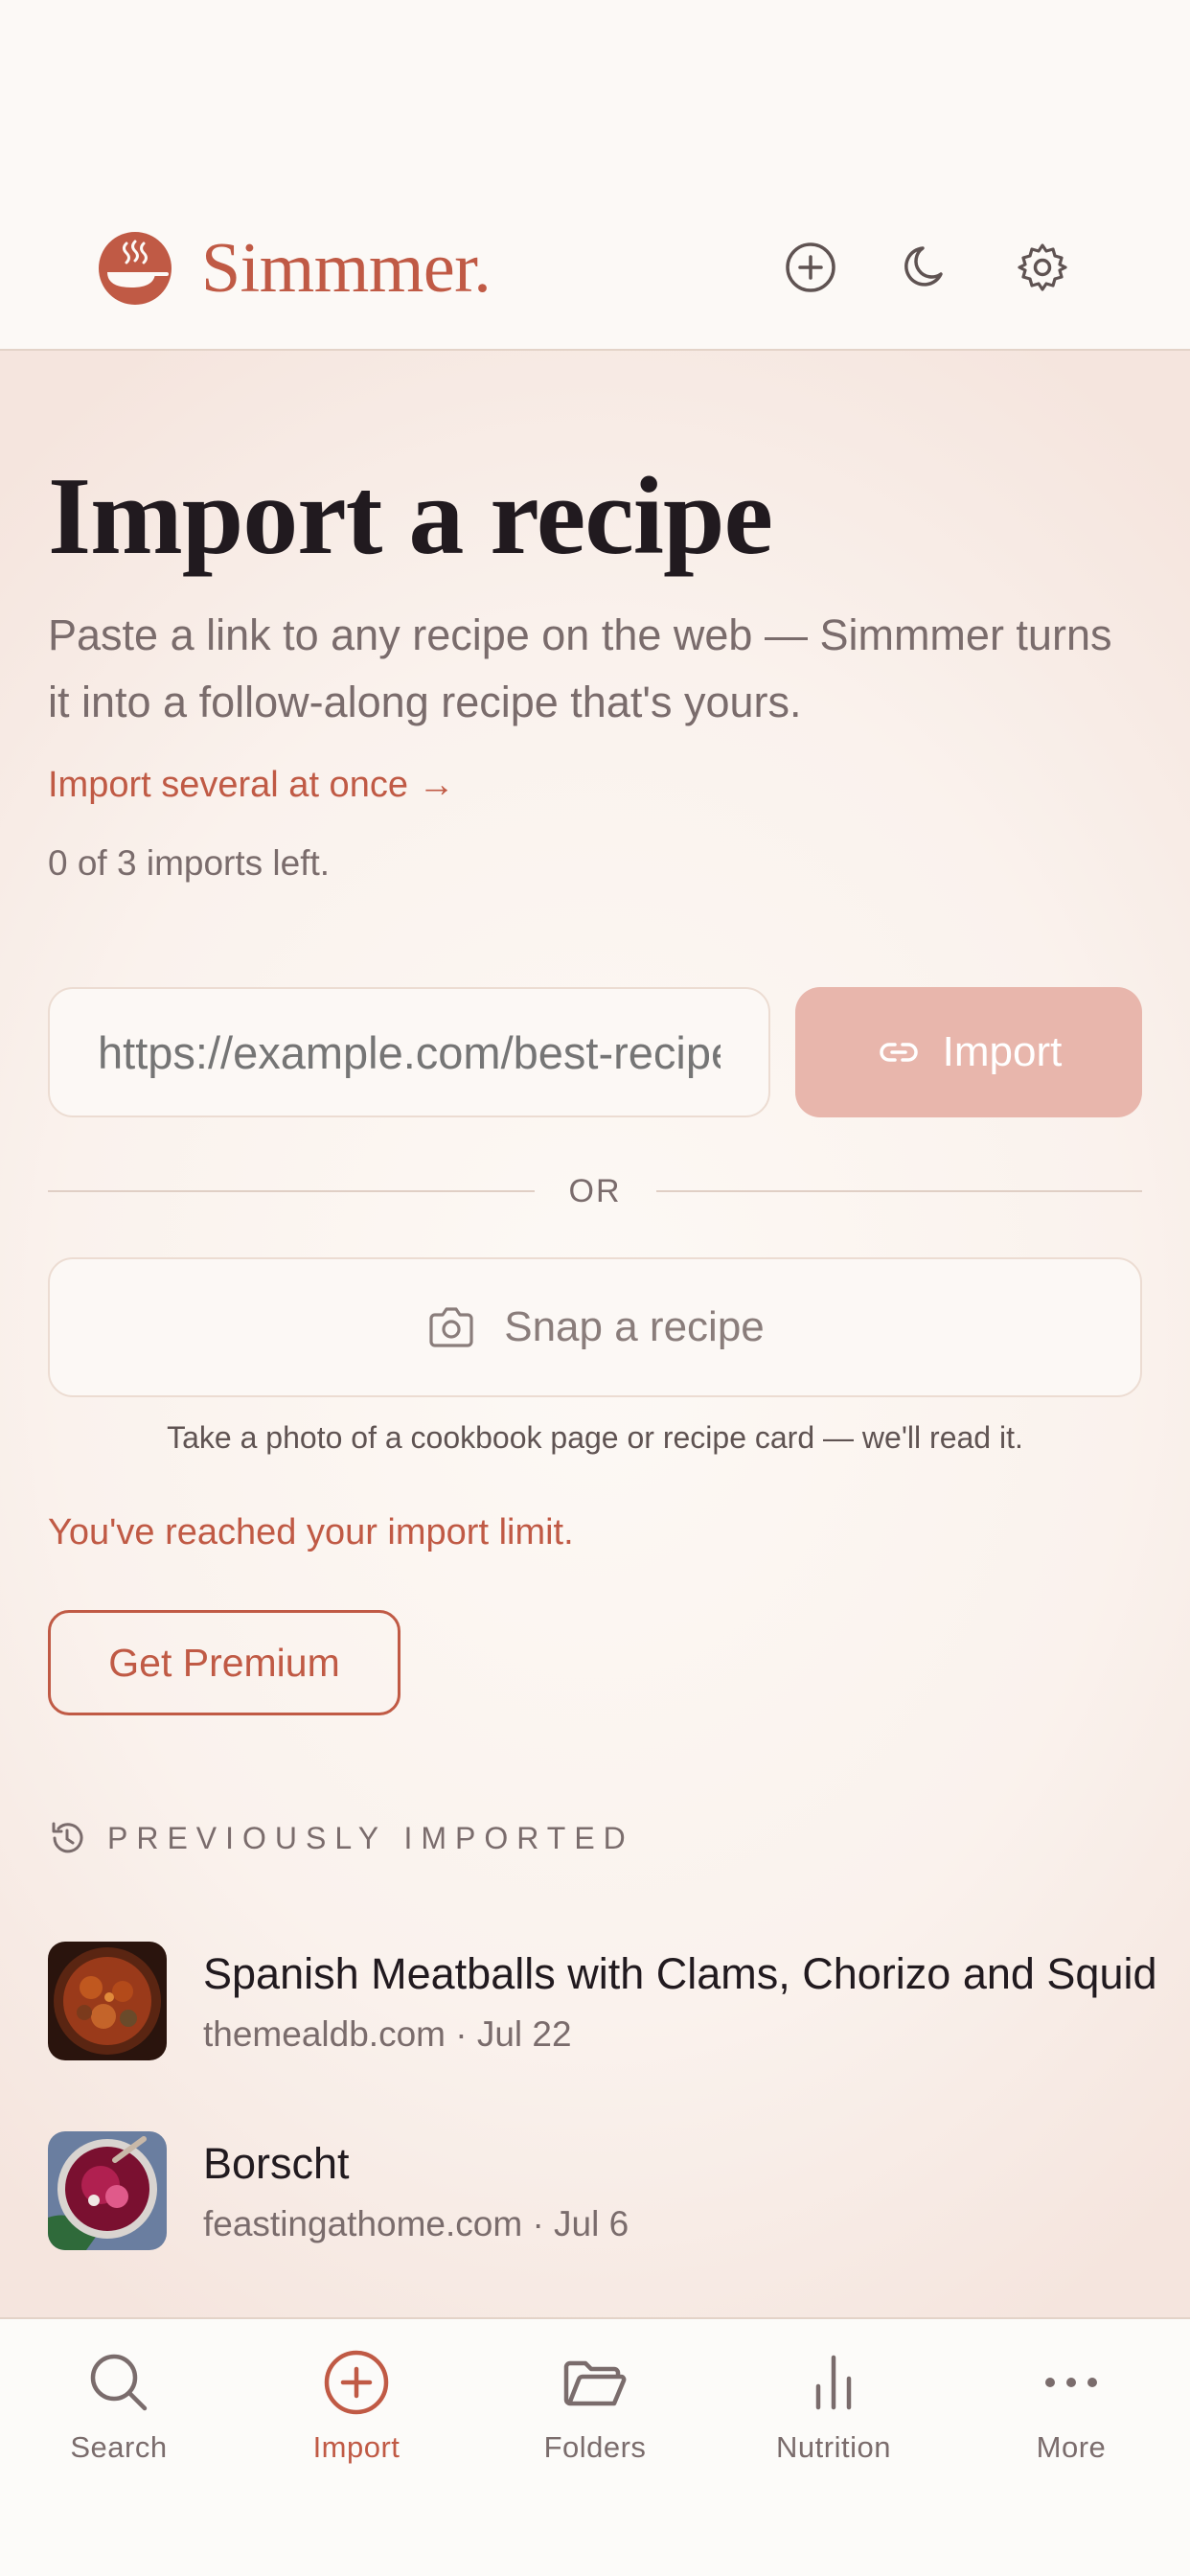 The height and width of the screenshot is (2576, 1190). What do you see at coordinates (409, 1052) in the screenshot?
I see `recipe-url-input` at bounding box center [409, 1052].